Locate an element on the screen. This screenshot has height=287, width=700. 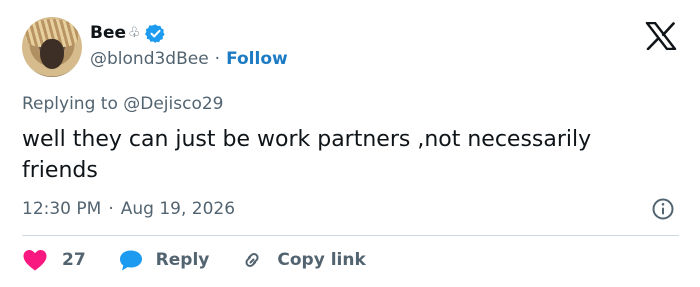
divider is located at coordinates (350, 235).